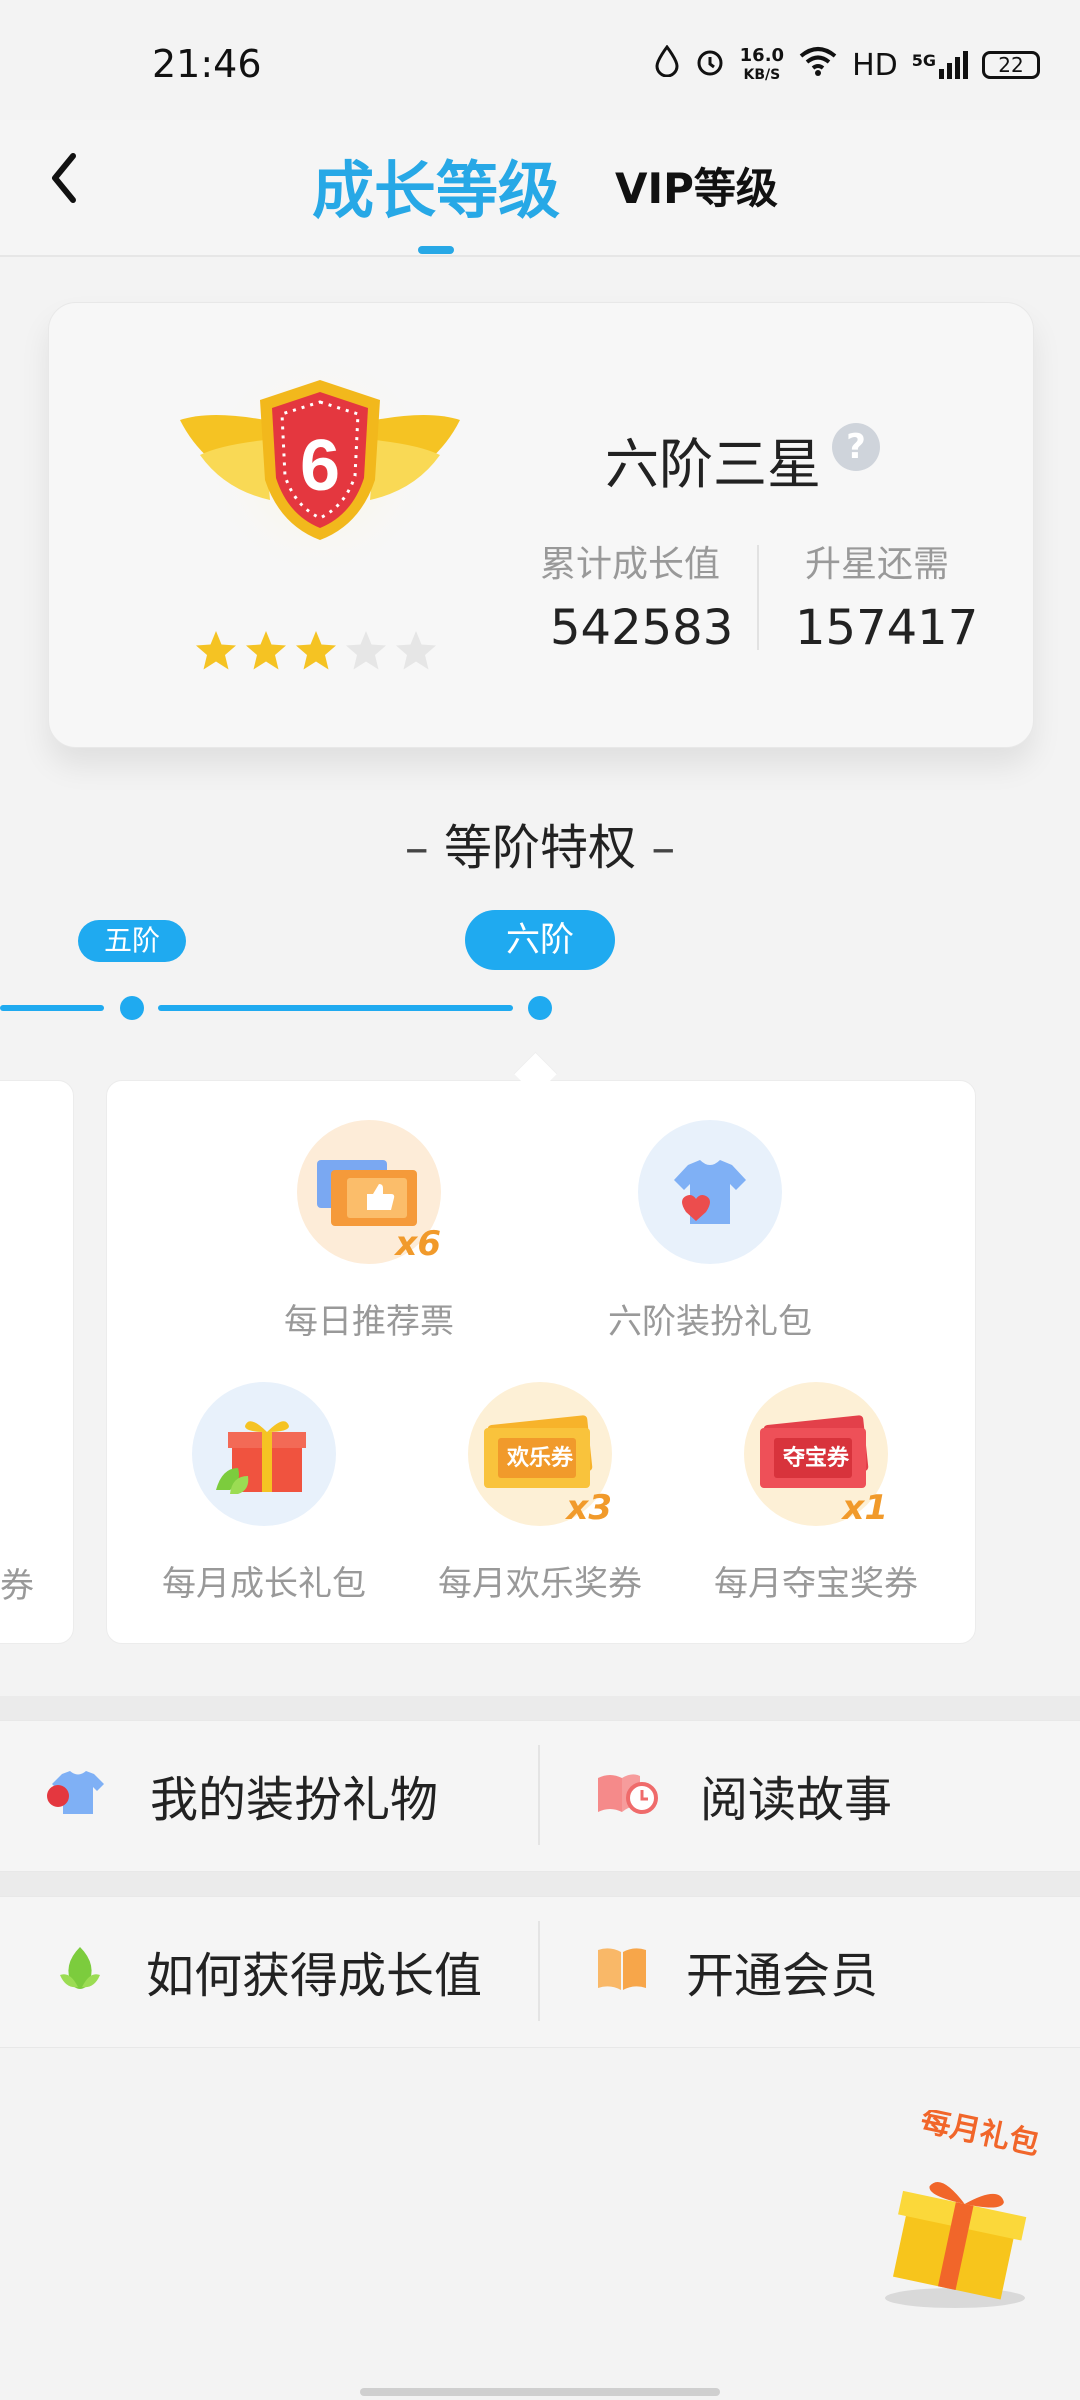  What do you see at coordinates (418, 1244) in the screenshot?
I see `multiplier-x6: x6` at bounding box center [418, 1244].